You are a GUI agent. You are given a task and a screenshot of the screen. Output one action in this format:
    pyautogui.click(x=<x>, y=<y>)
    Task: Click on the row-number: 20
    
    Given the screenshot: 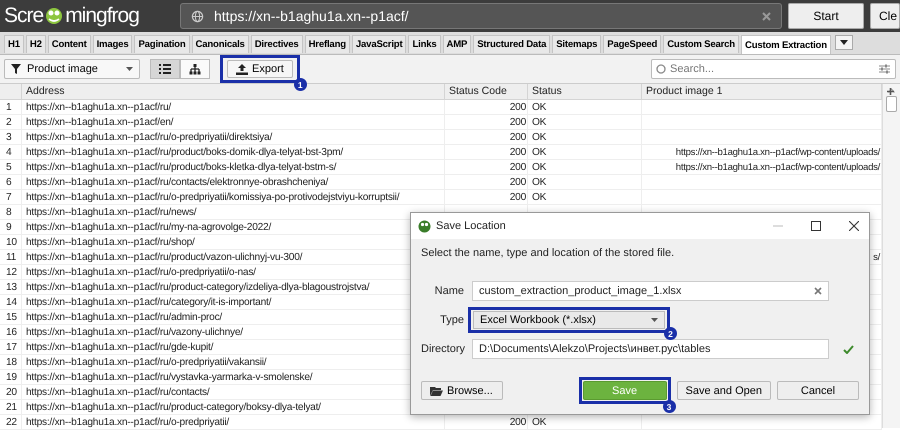 What is the action you would take?
    pyautogui.click(x=11, y=392)
    